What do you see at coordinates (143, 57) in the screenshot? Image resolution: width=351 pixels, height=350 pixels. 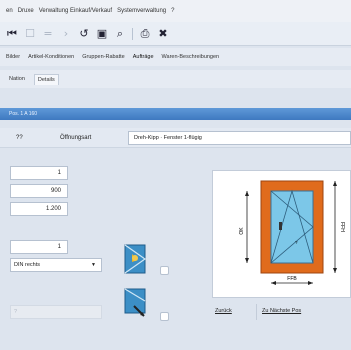 I see `tab-auftraege: Aufträge` at bounding box center [143, 57].